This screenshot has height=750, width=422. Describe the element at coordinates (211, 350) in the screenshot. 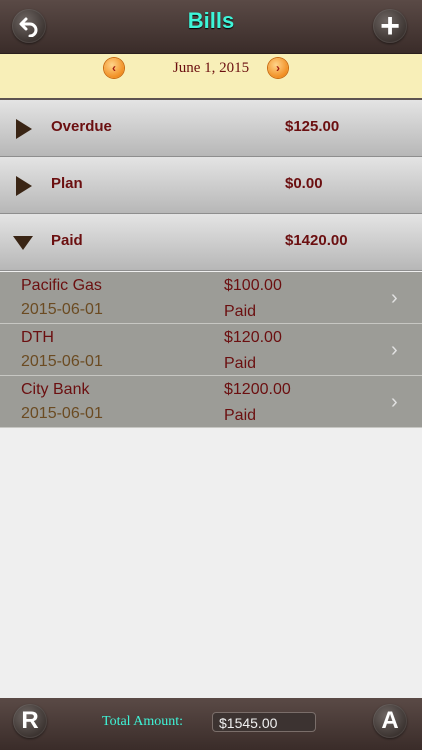

I see `bill-row: DTH 2015-06-01 $120.00 Paid ›` at that location.